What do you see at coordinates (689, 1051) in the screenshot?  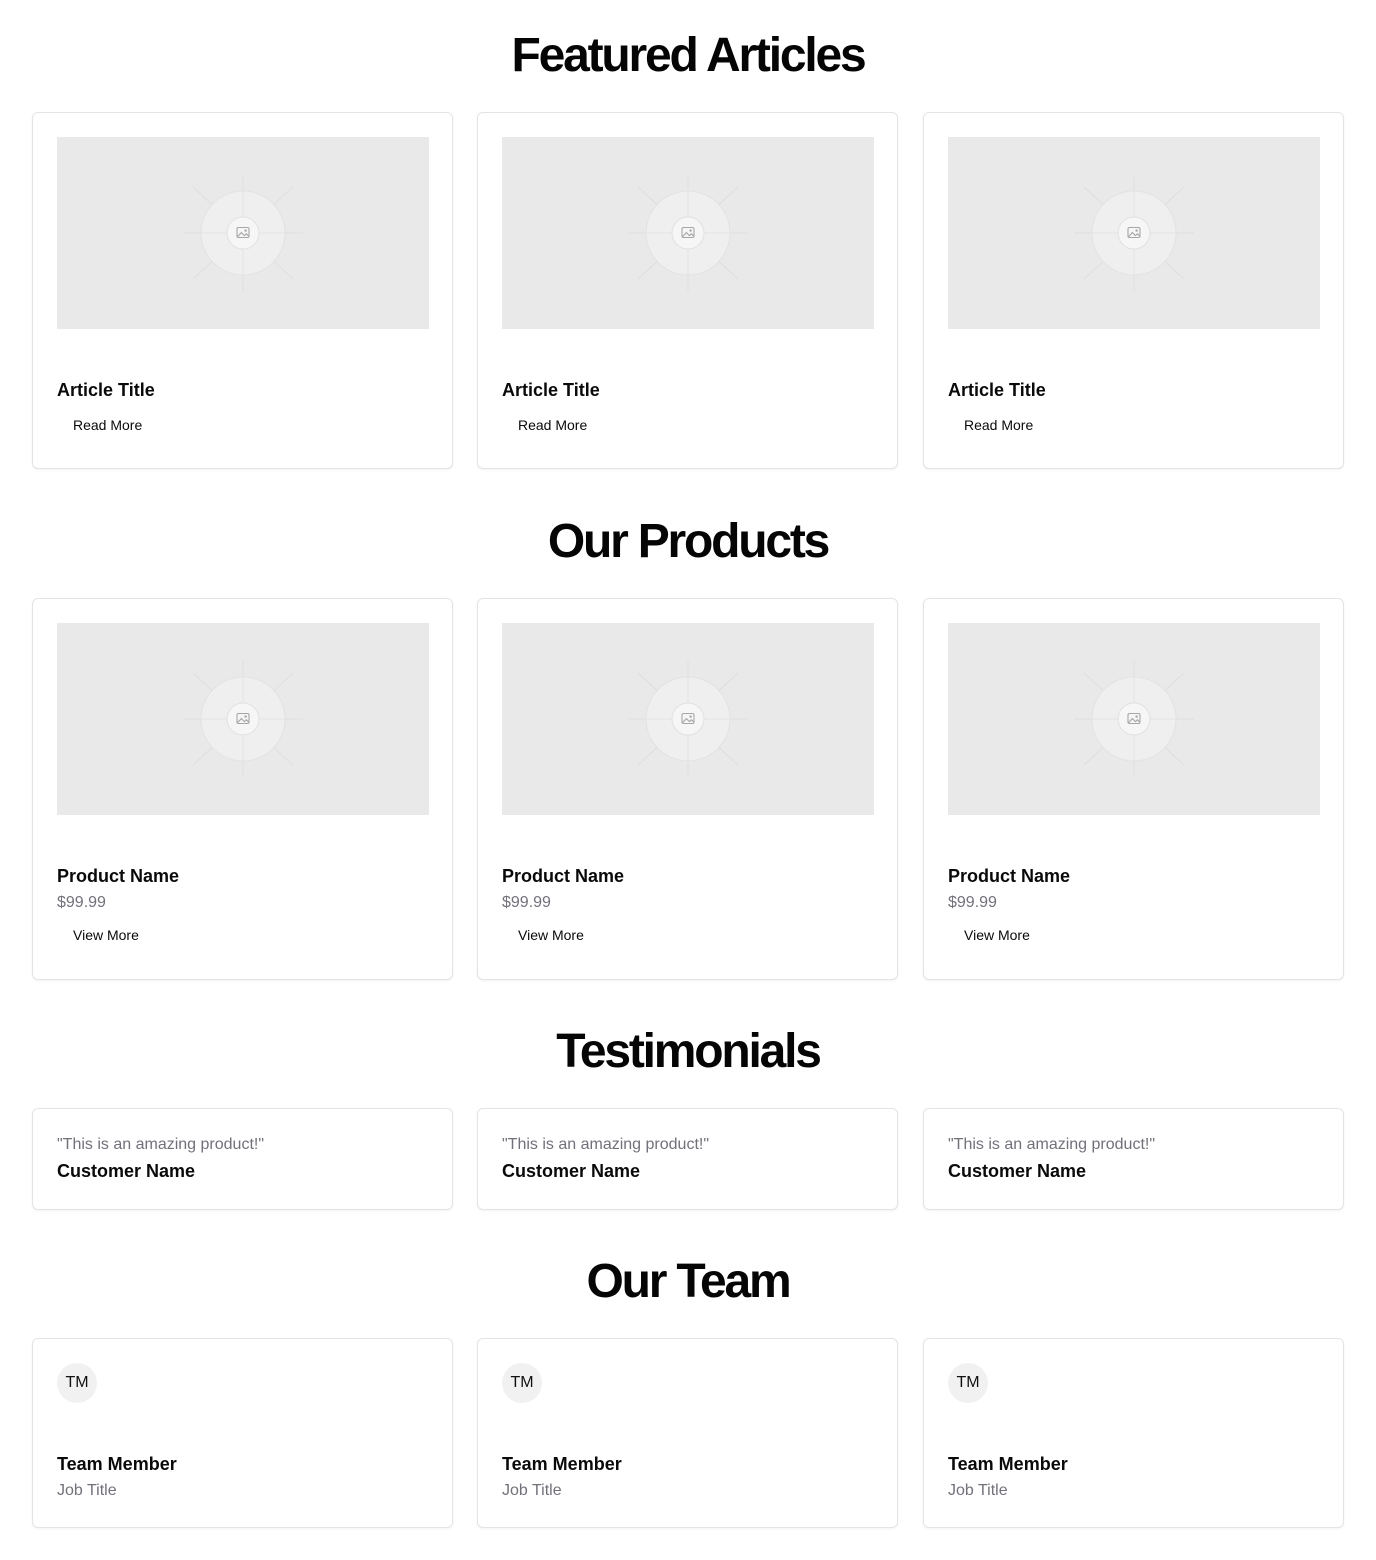 I see `testimonials-heading: Testimonials` at bounding box center [689, 1051].